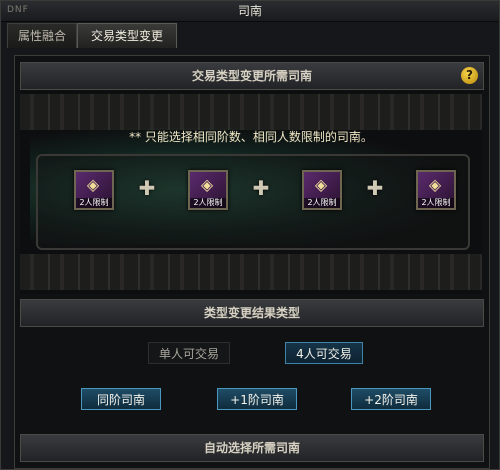  Describe the element at coordinates (251, 137) in the screenshot. I see `selection-notice: ** 只能选择相同阶数、相同人数限制的司南。` at that location.